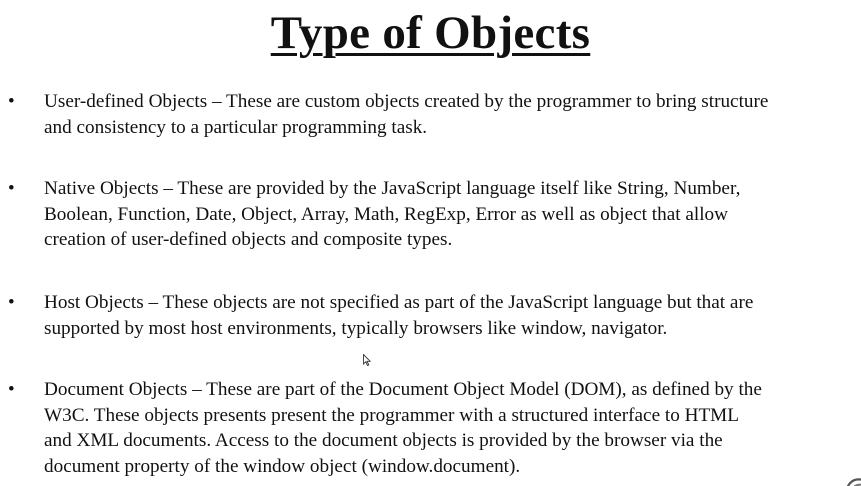 This screenshot has width=861, height=486. Describe the element at coordinates (430, 33) in the screenshot. I see `page-title: Type of Objects` at that location.